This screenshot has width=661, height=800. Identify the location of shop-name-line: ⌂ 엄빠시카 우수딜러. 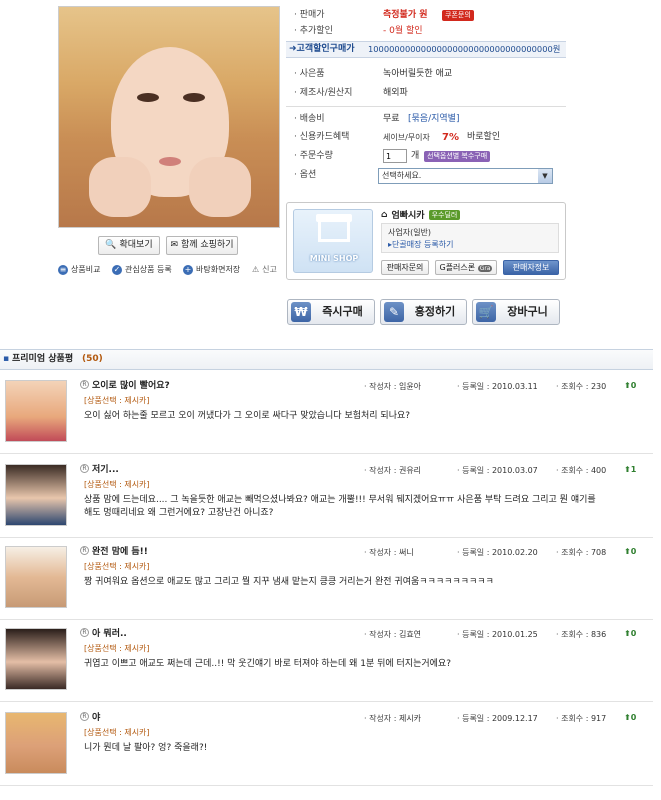
(421, 214).